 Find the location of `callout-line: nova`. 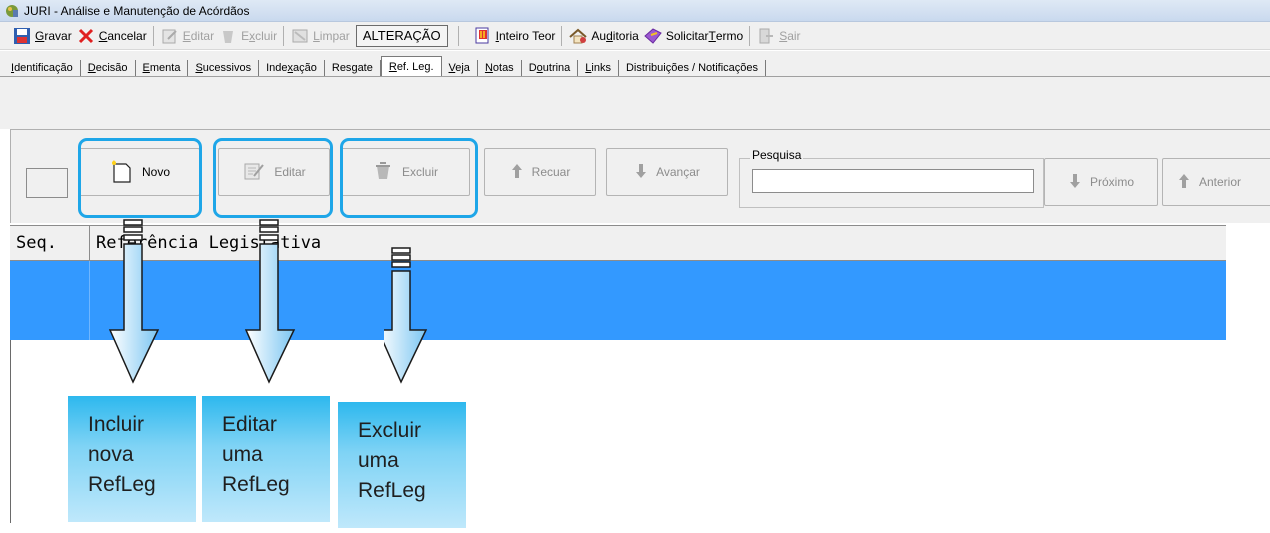

callout-line: nova is located at coordinates (111, 454).